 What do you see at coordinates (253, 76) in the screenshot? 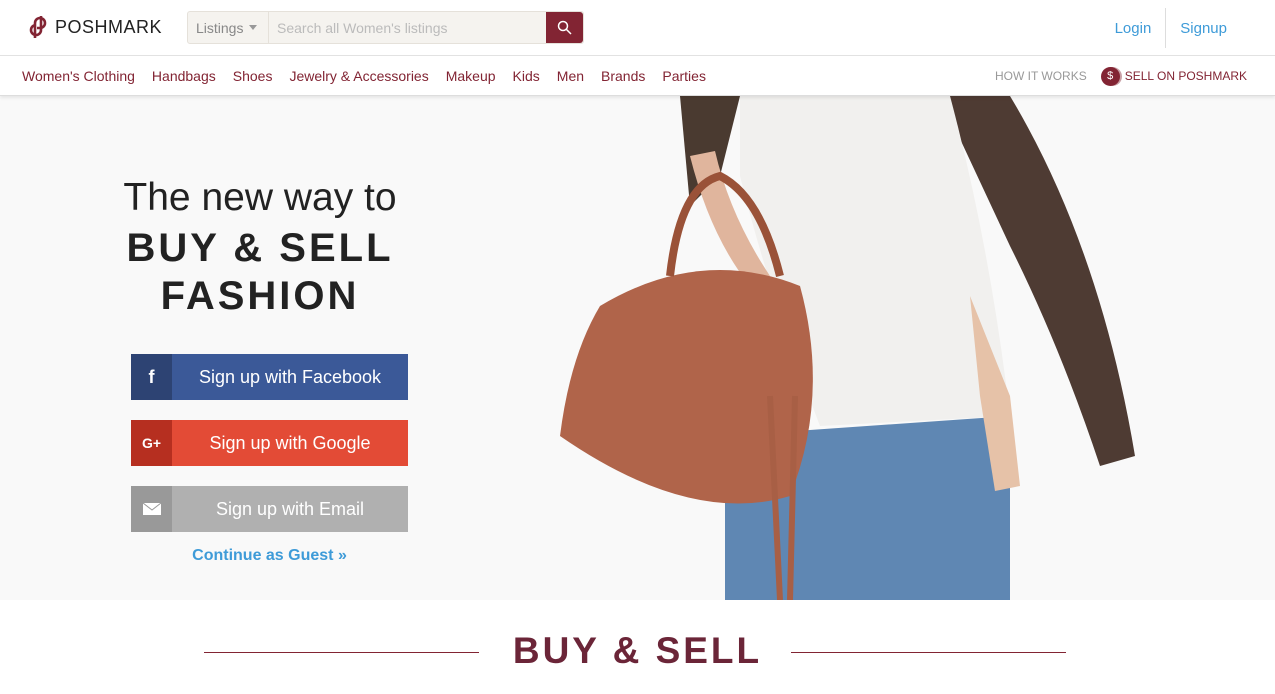
I see `nav-shoes: Shoes` at bounding box center [253, 76].